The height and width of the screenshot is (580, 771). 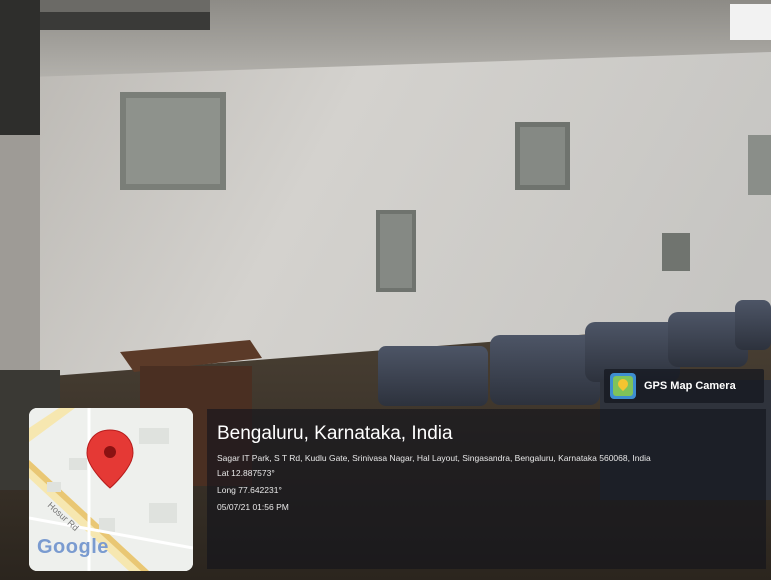 I want to click on google-logo-text: Google, so click(x=73, y=547).